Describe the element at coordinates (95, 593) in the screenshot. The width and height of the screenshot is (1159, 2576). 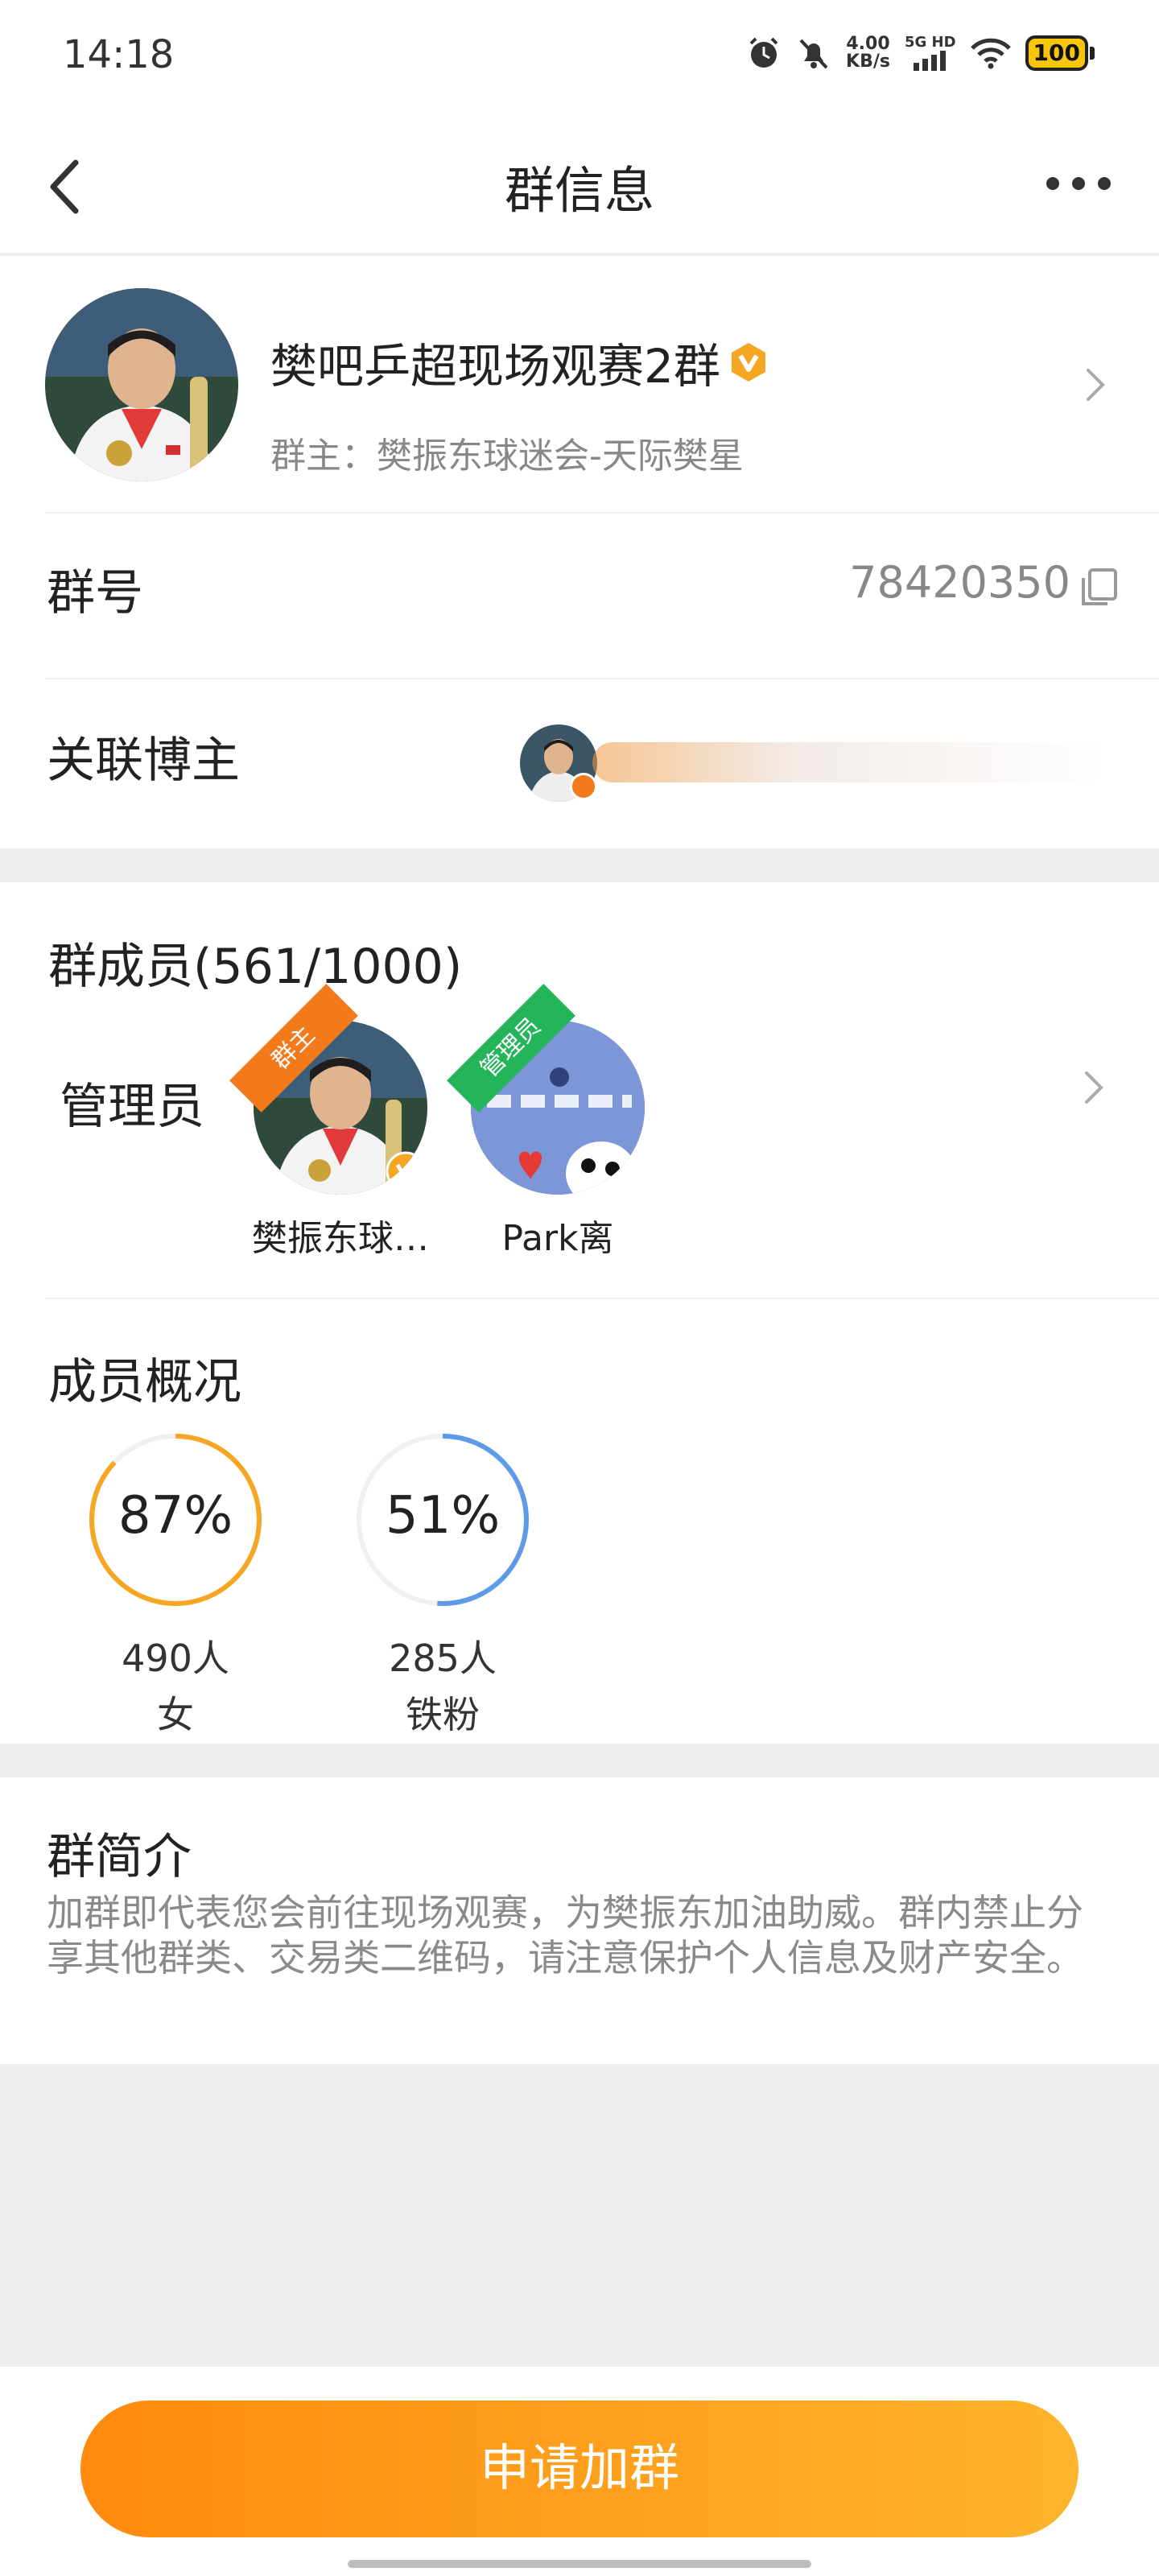
I see `group-number-label: 群号` at that location.